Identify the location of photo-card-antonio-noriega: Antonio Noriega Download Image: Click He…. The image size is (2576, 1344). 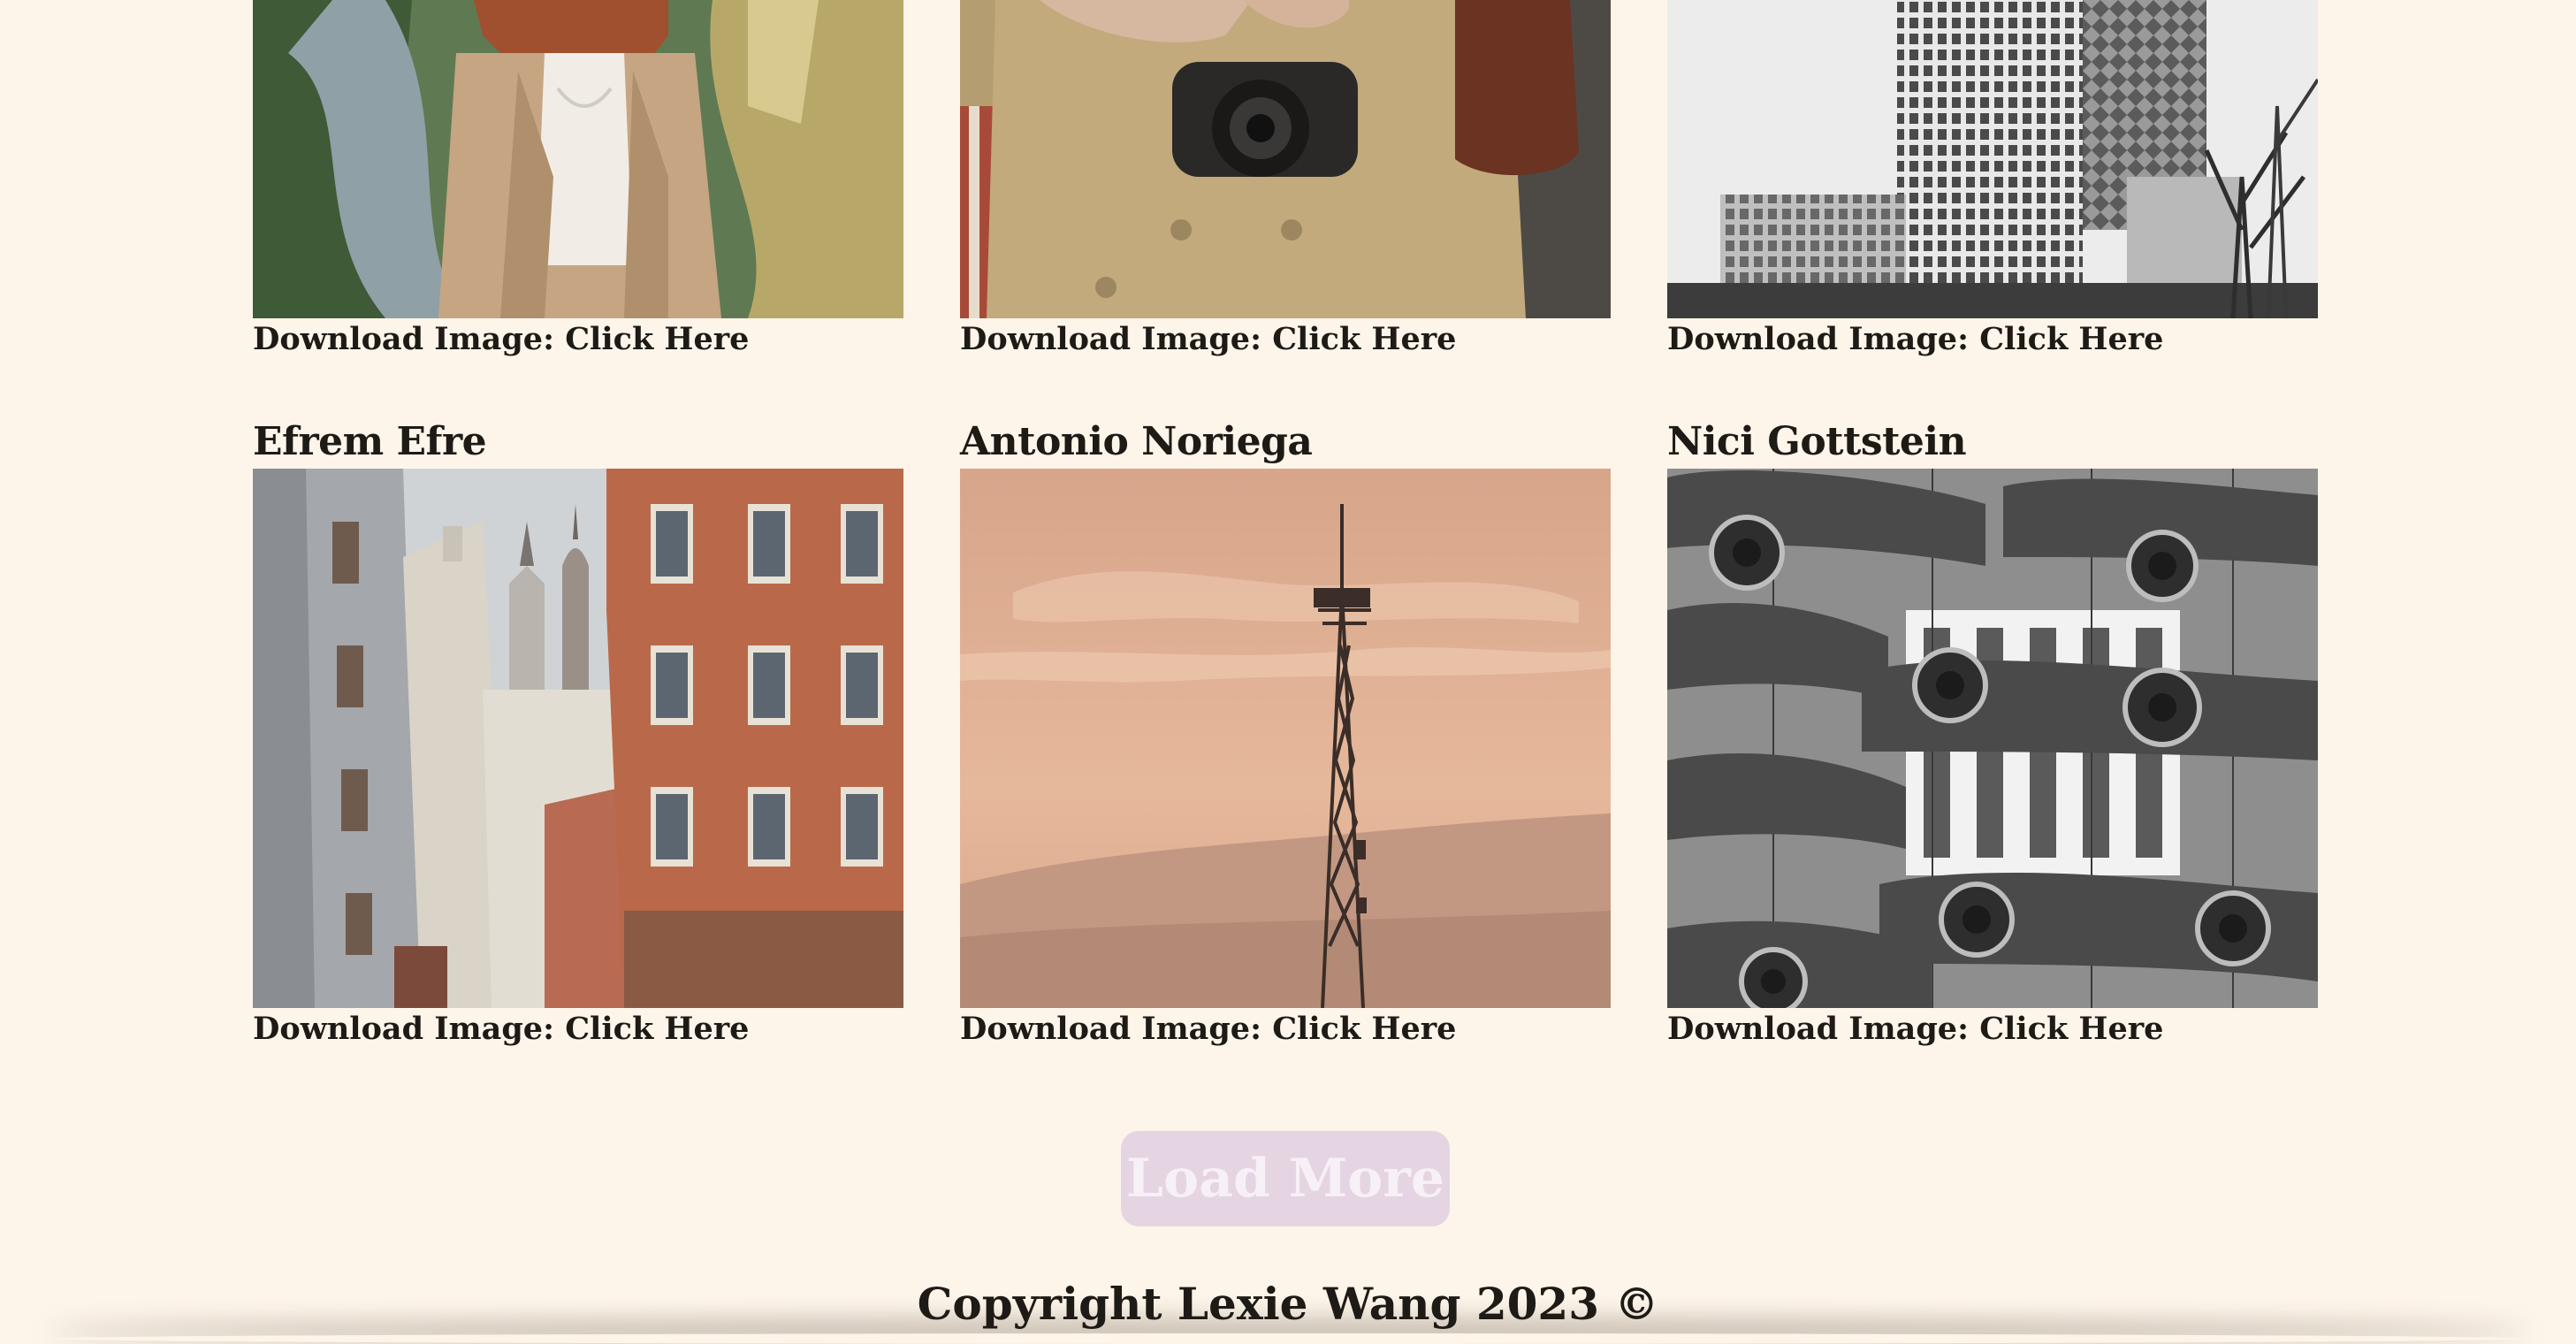
(1285, 732).